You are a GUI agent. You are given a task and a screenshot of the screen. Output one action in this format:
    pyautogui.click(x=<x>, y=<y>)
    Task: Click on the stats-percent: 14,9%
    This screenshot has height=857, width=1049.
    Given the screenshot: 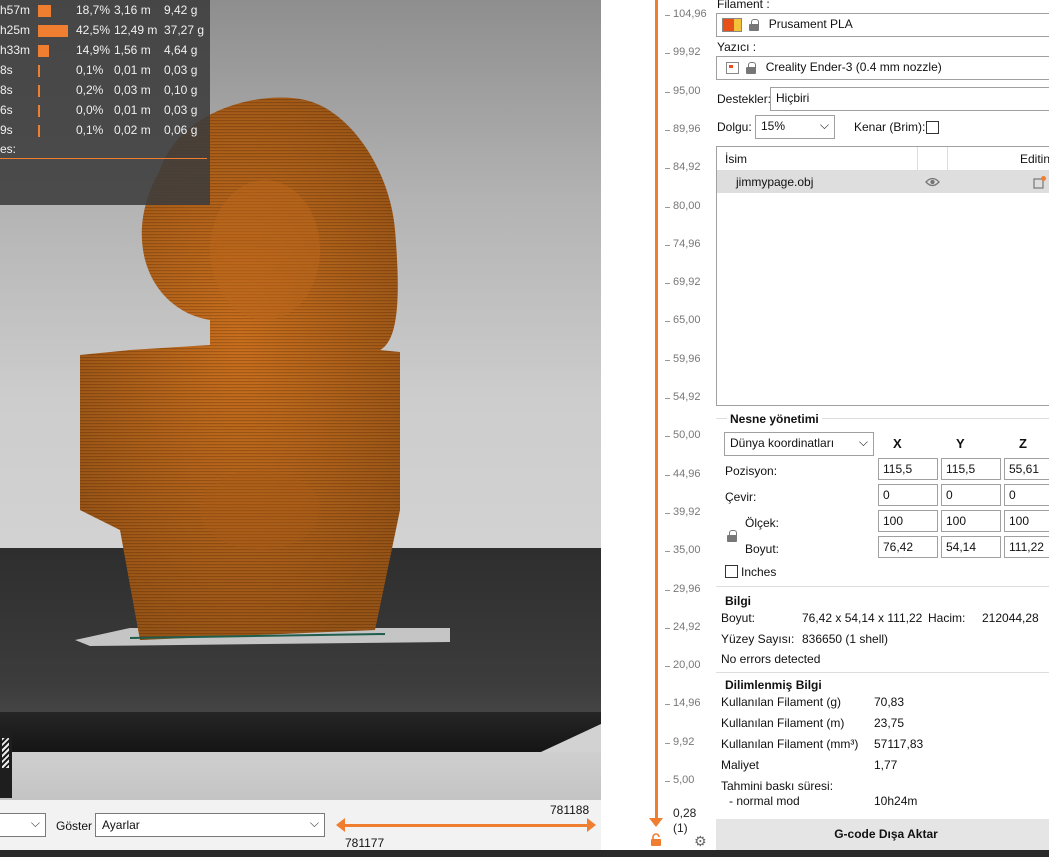 What is the action you would take?
    pyautogui.click(x=93, y=50)
    